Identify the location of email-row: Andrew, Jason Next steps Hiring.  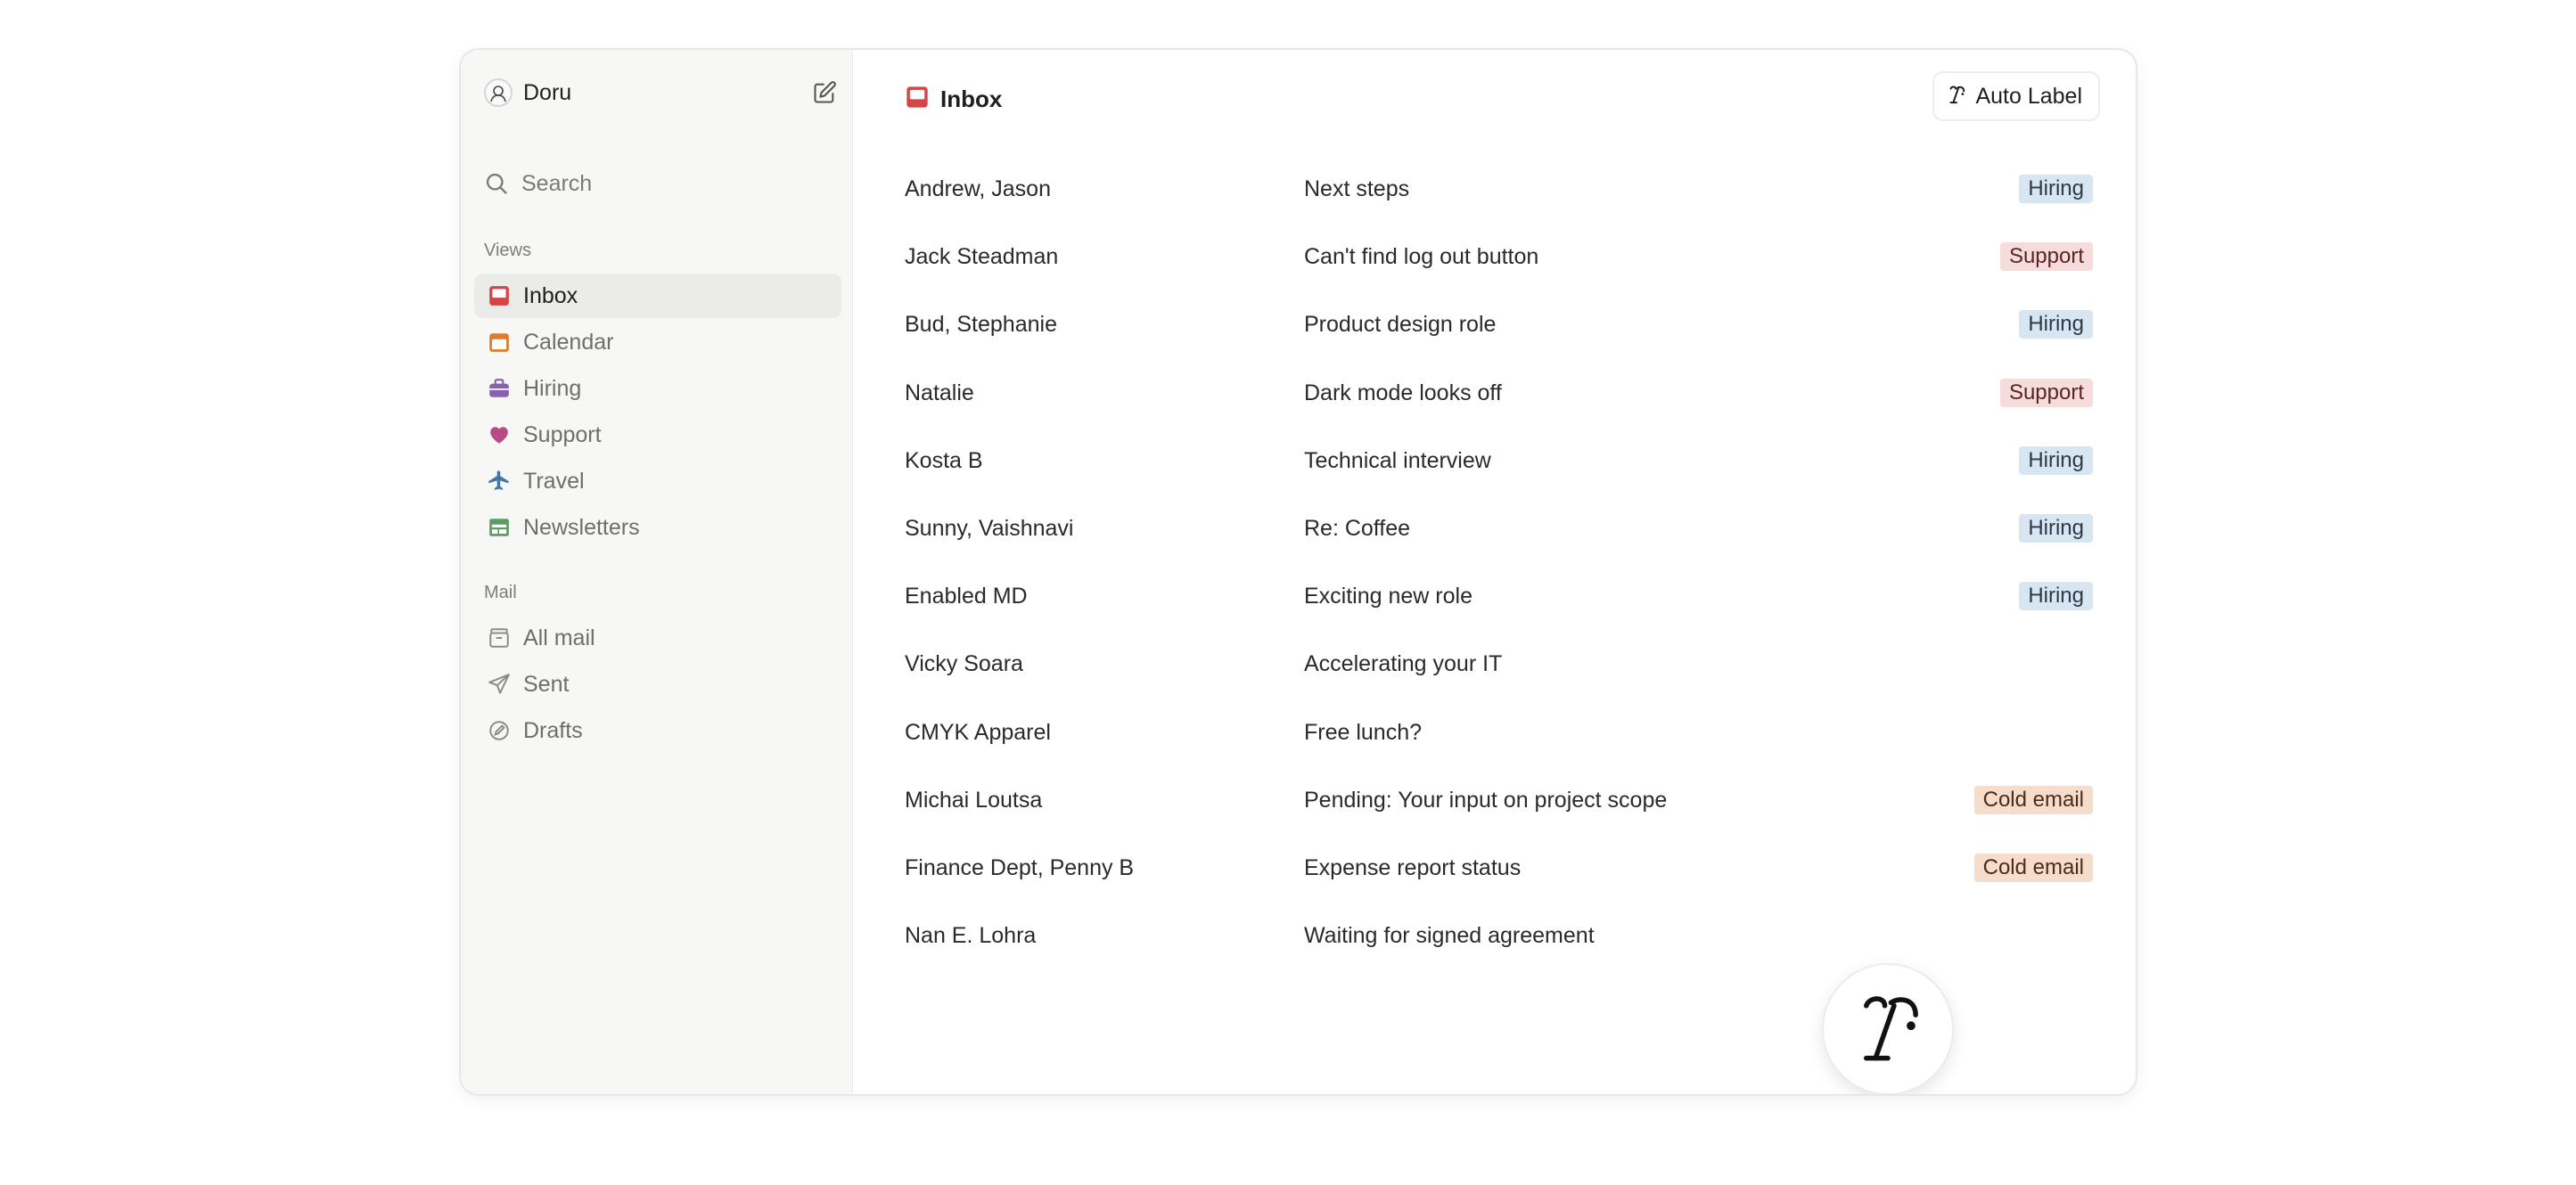
(1494, 189).